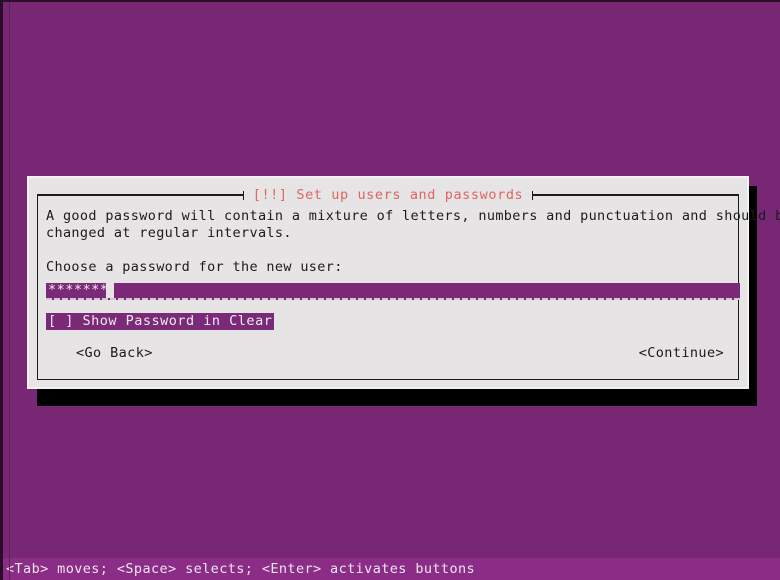  I want to click on dialog-title-row: [!!] Set up users and passwords, so click(388, 195).